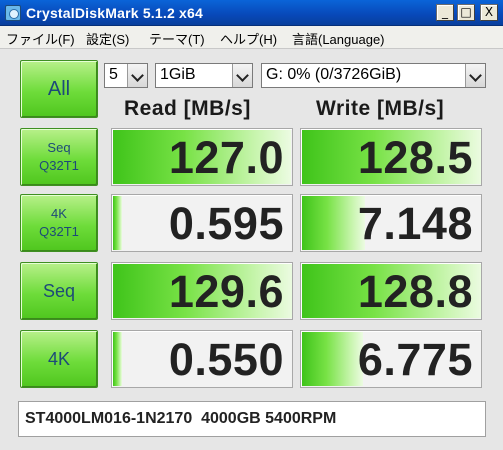 This screenshot has width=503, height=450. What do you see at coordinates (226, 223) in the screenshot?
I see `result-value: 0.595` at bounding box center [226, 223].